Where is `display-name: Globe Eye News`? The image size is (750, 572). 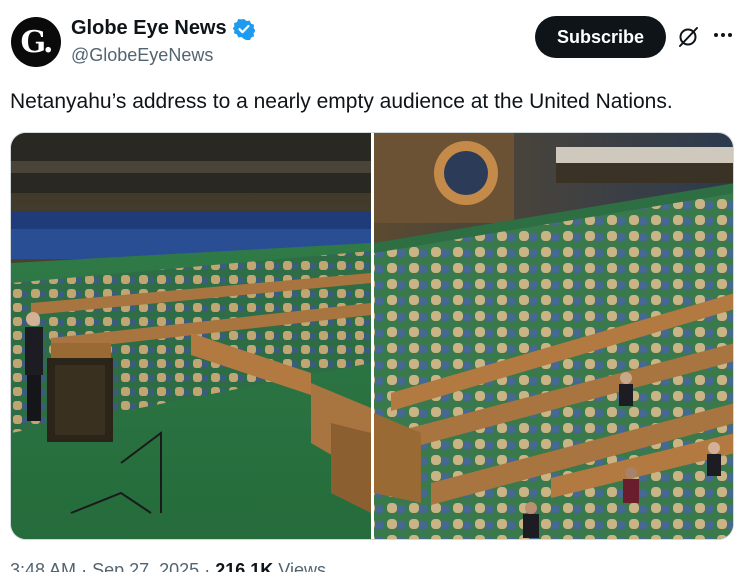 display-name: Globe Eye News is located at coordinates (149, 28).